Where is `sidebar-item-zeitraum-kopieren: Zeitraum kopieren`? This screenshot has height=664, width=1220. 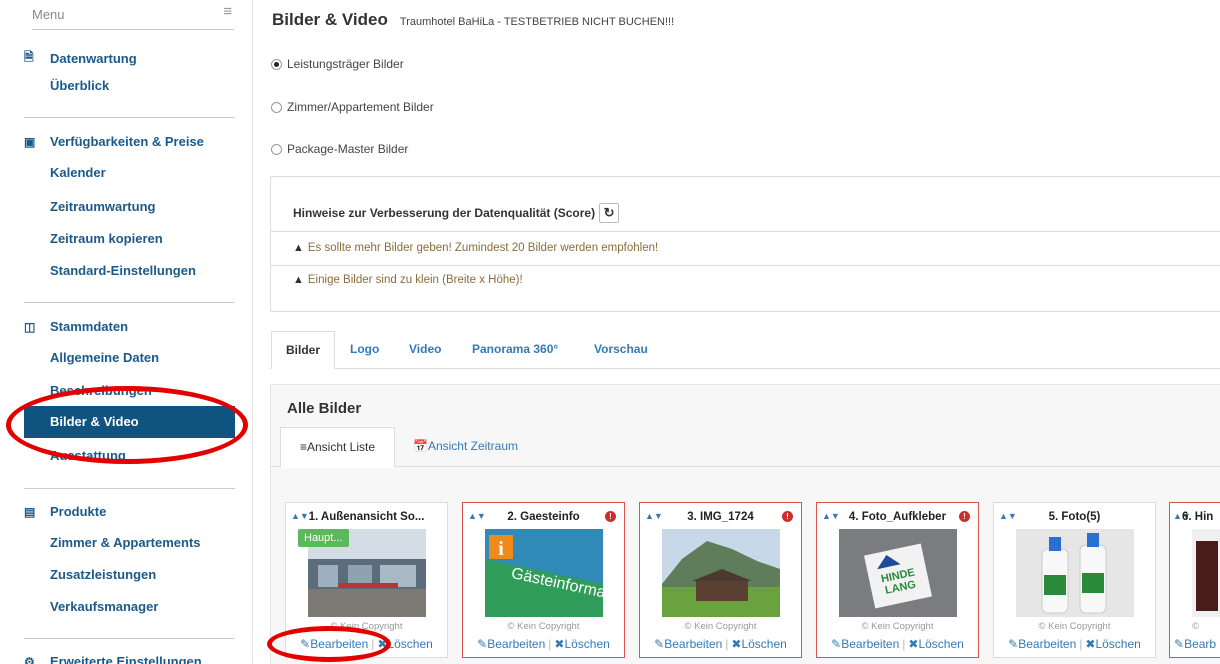 sidebar-item-zeitraum-kopieren: Zeitraum kopieren is located at coordinates (106, 238).